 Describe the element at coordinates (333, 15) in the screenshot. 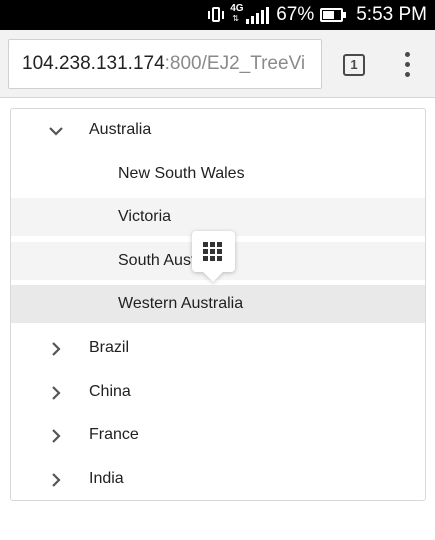

I see `battery-icon` at that location.